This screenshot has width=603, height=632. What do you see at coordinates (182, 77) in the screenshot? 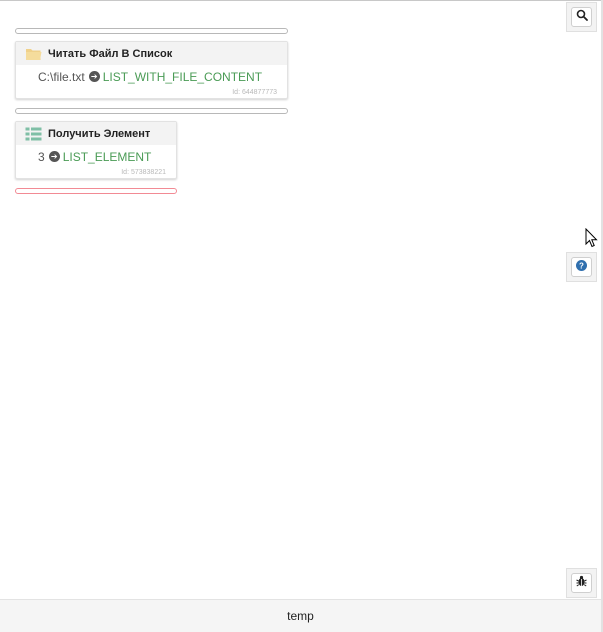
I see `block-output-variable: LIST_WITH_FILE_CONTENT` at bounding box center [182, 77].